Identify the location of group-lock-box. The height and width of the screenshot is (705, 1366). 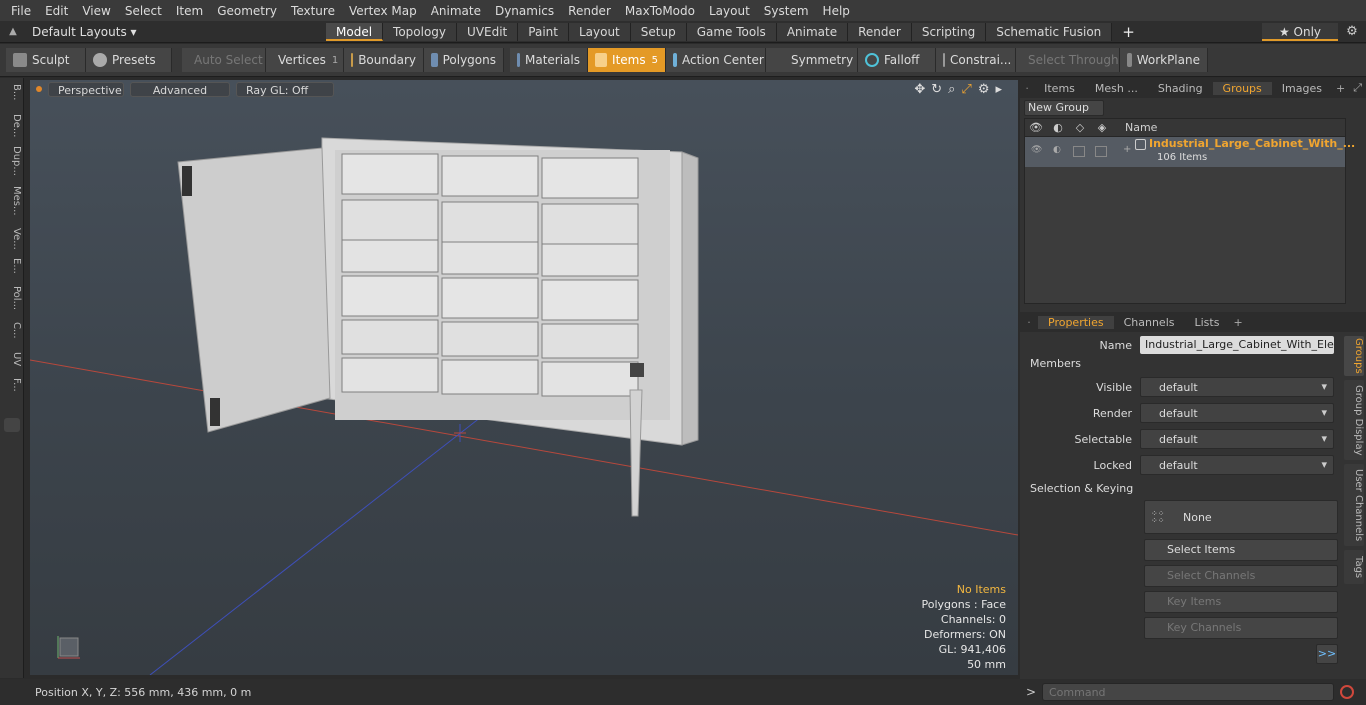
(1079, 151).